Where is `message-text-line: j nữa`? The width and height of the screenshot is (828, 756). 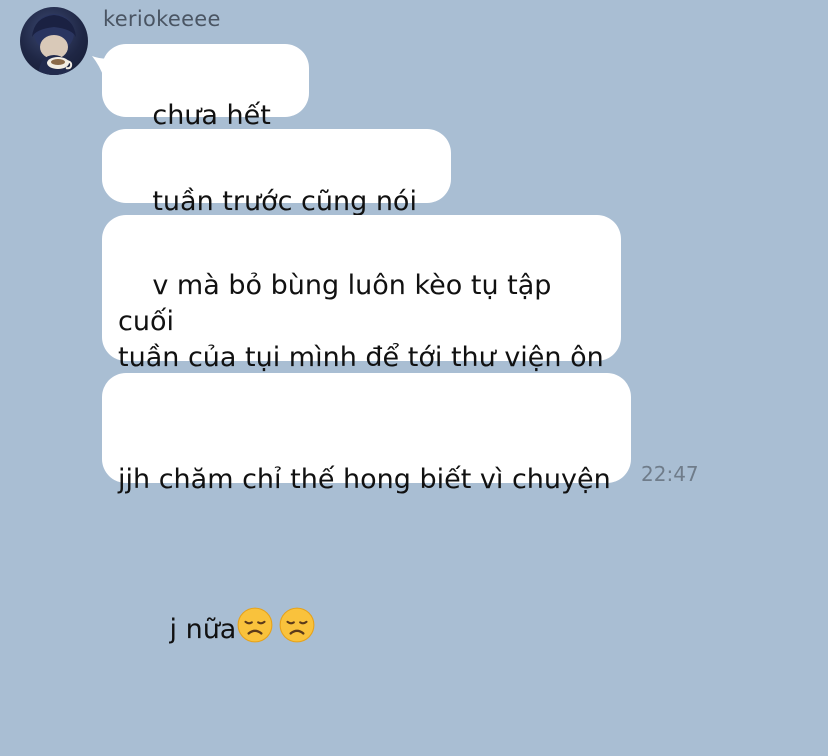
message-text-line: j nữa is located at coordinates (366, 627).